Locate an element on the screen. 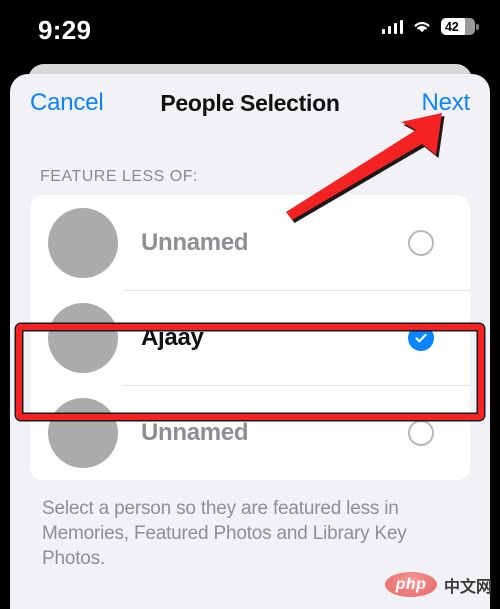 The width and height of the screenshot is (500, 609). status-bar-indicators: 42 is located at coordinates (430, 26).